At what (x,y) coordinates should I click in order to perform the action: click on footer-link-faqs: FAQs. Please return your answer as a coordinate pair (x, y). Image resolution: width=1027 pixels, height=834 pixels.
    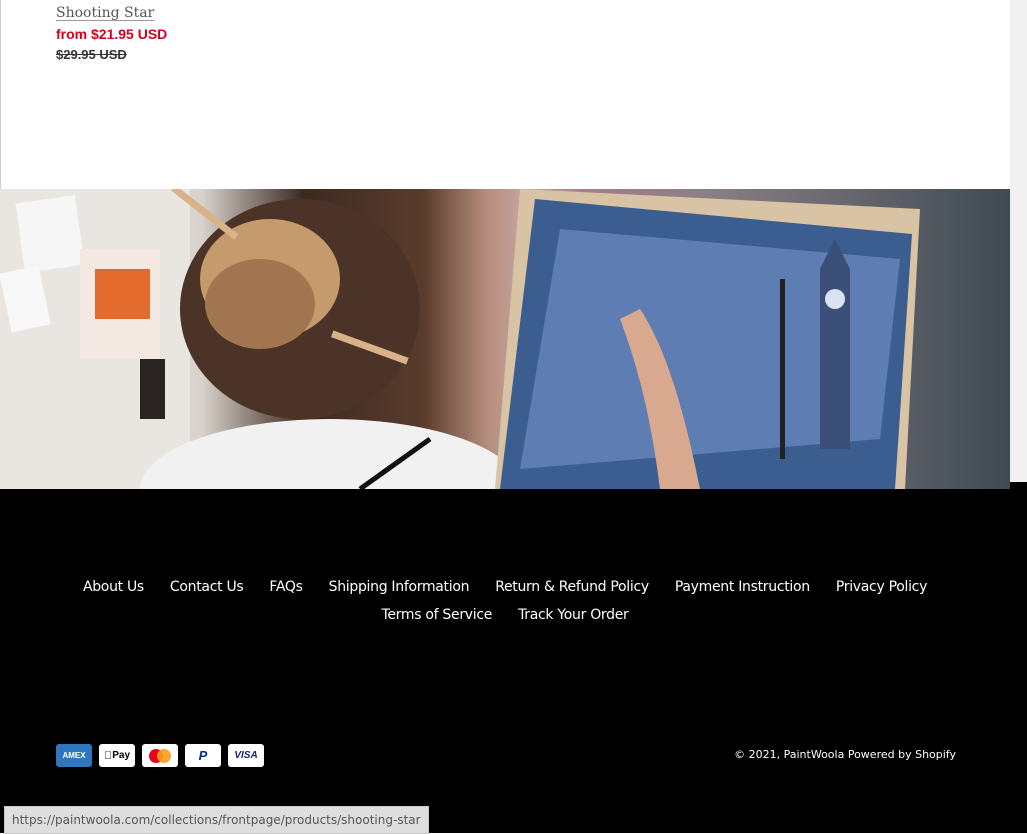
    Looking at the image, I should click on (286, 587).